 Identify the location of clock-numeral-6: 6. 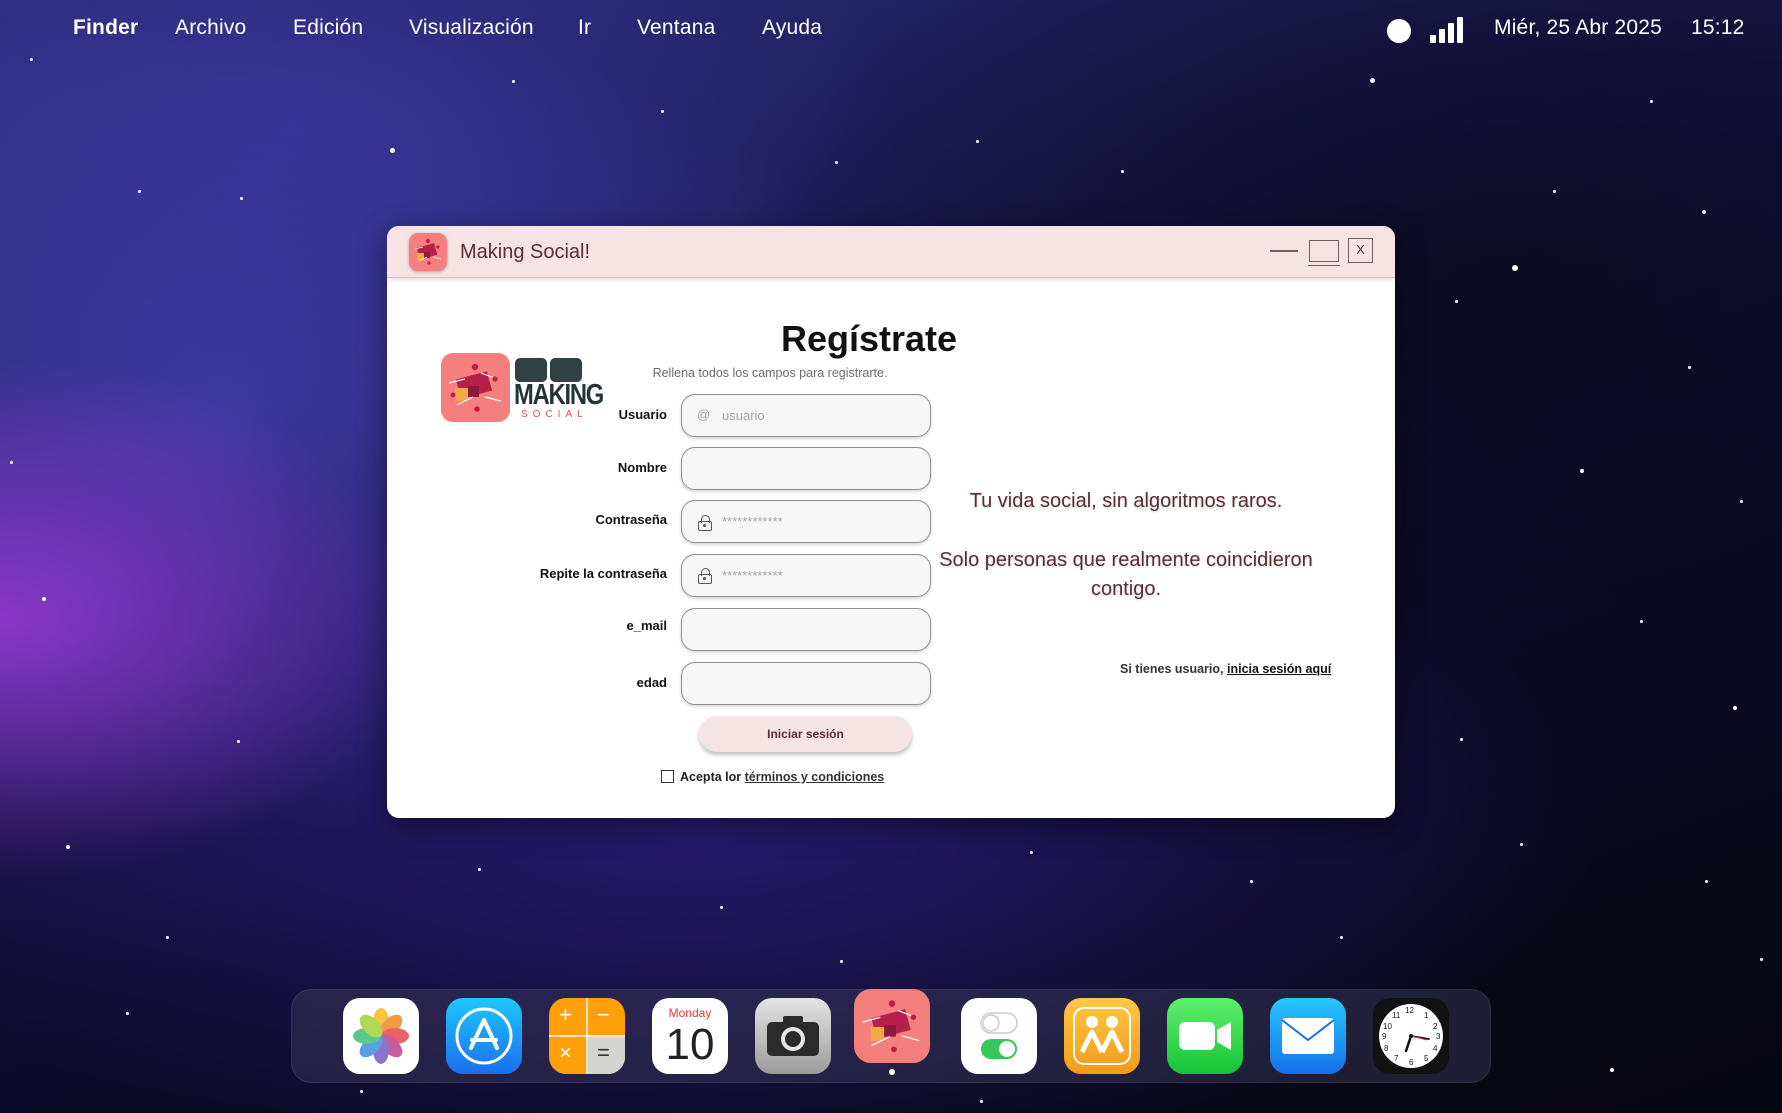
(1411, 1062).